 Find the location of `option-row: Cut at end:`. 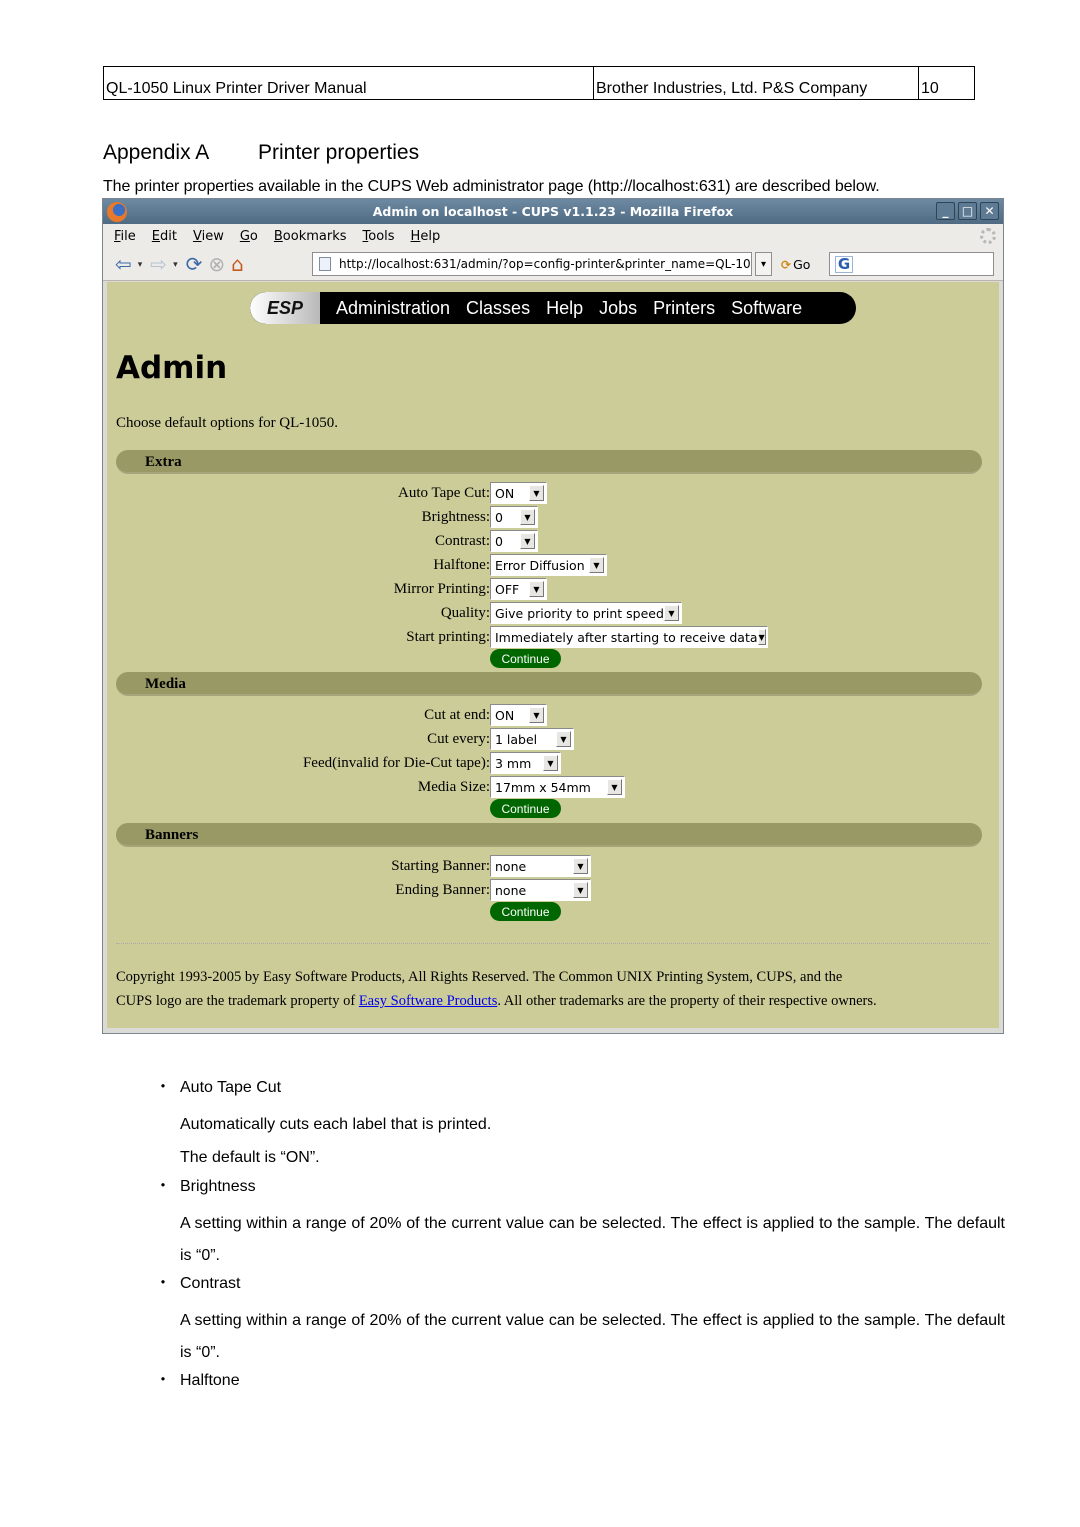

option-row: Cut at end: is located at coordinates (298, 715).